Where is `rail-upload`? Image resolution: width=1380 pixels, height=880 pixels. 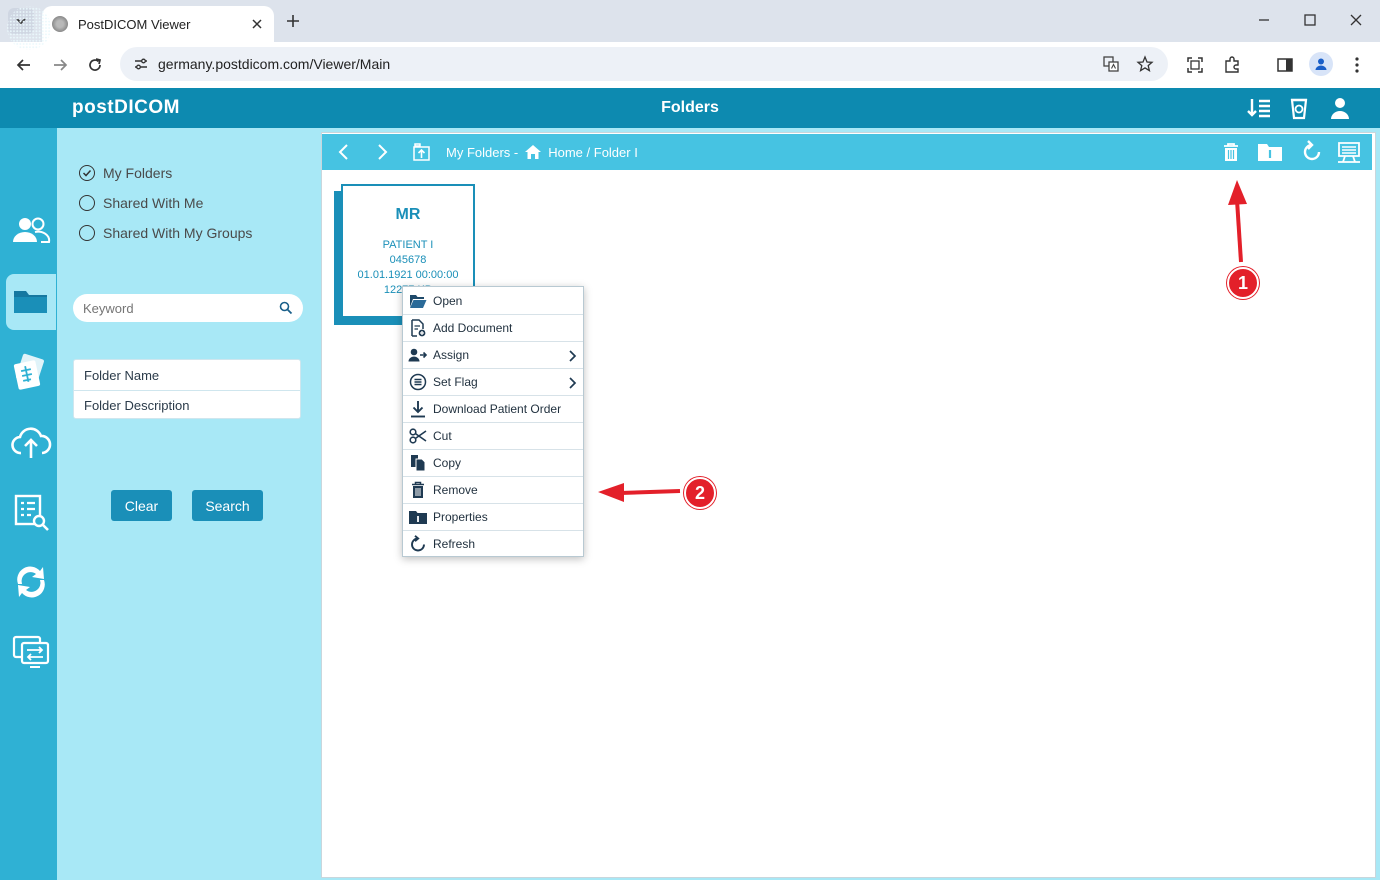 rail-upload is located at coordinates (31, 442).